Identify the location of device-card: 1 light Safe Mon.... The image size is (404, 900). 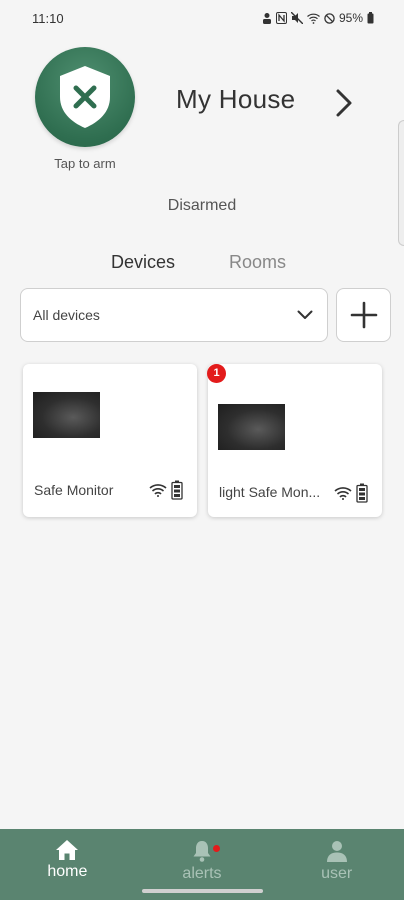
(294, 440).